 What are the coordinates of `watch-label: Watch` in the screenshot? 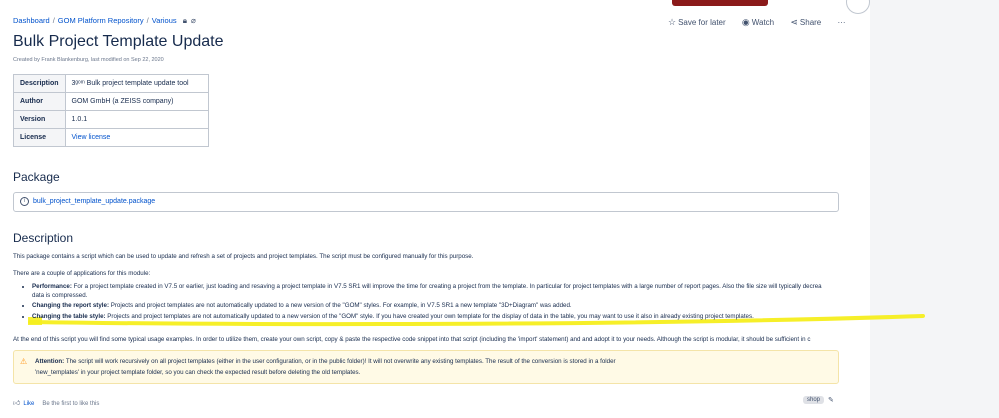 It's located at (763, 22).